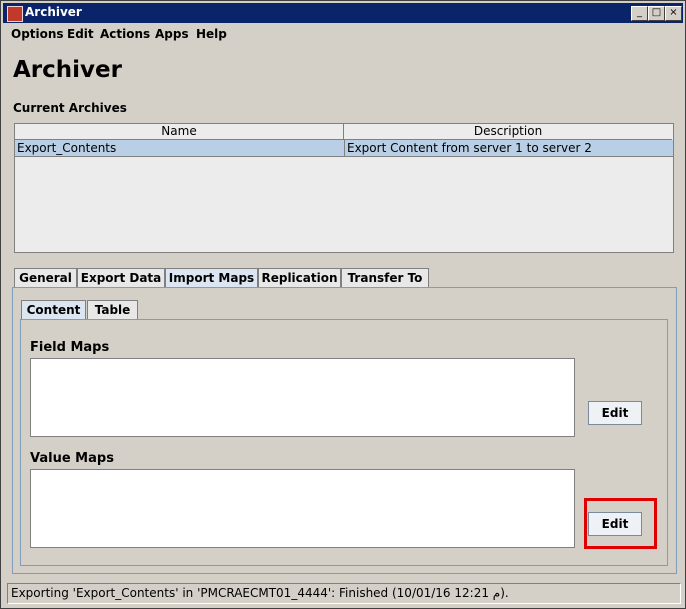  What do you see at coordinates (299, 278) in the screenshot?
I see `tab-replication: Replication` at bounding box center [299, 278].